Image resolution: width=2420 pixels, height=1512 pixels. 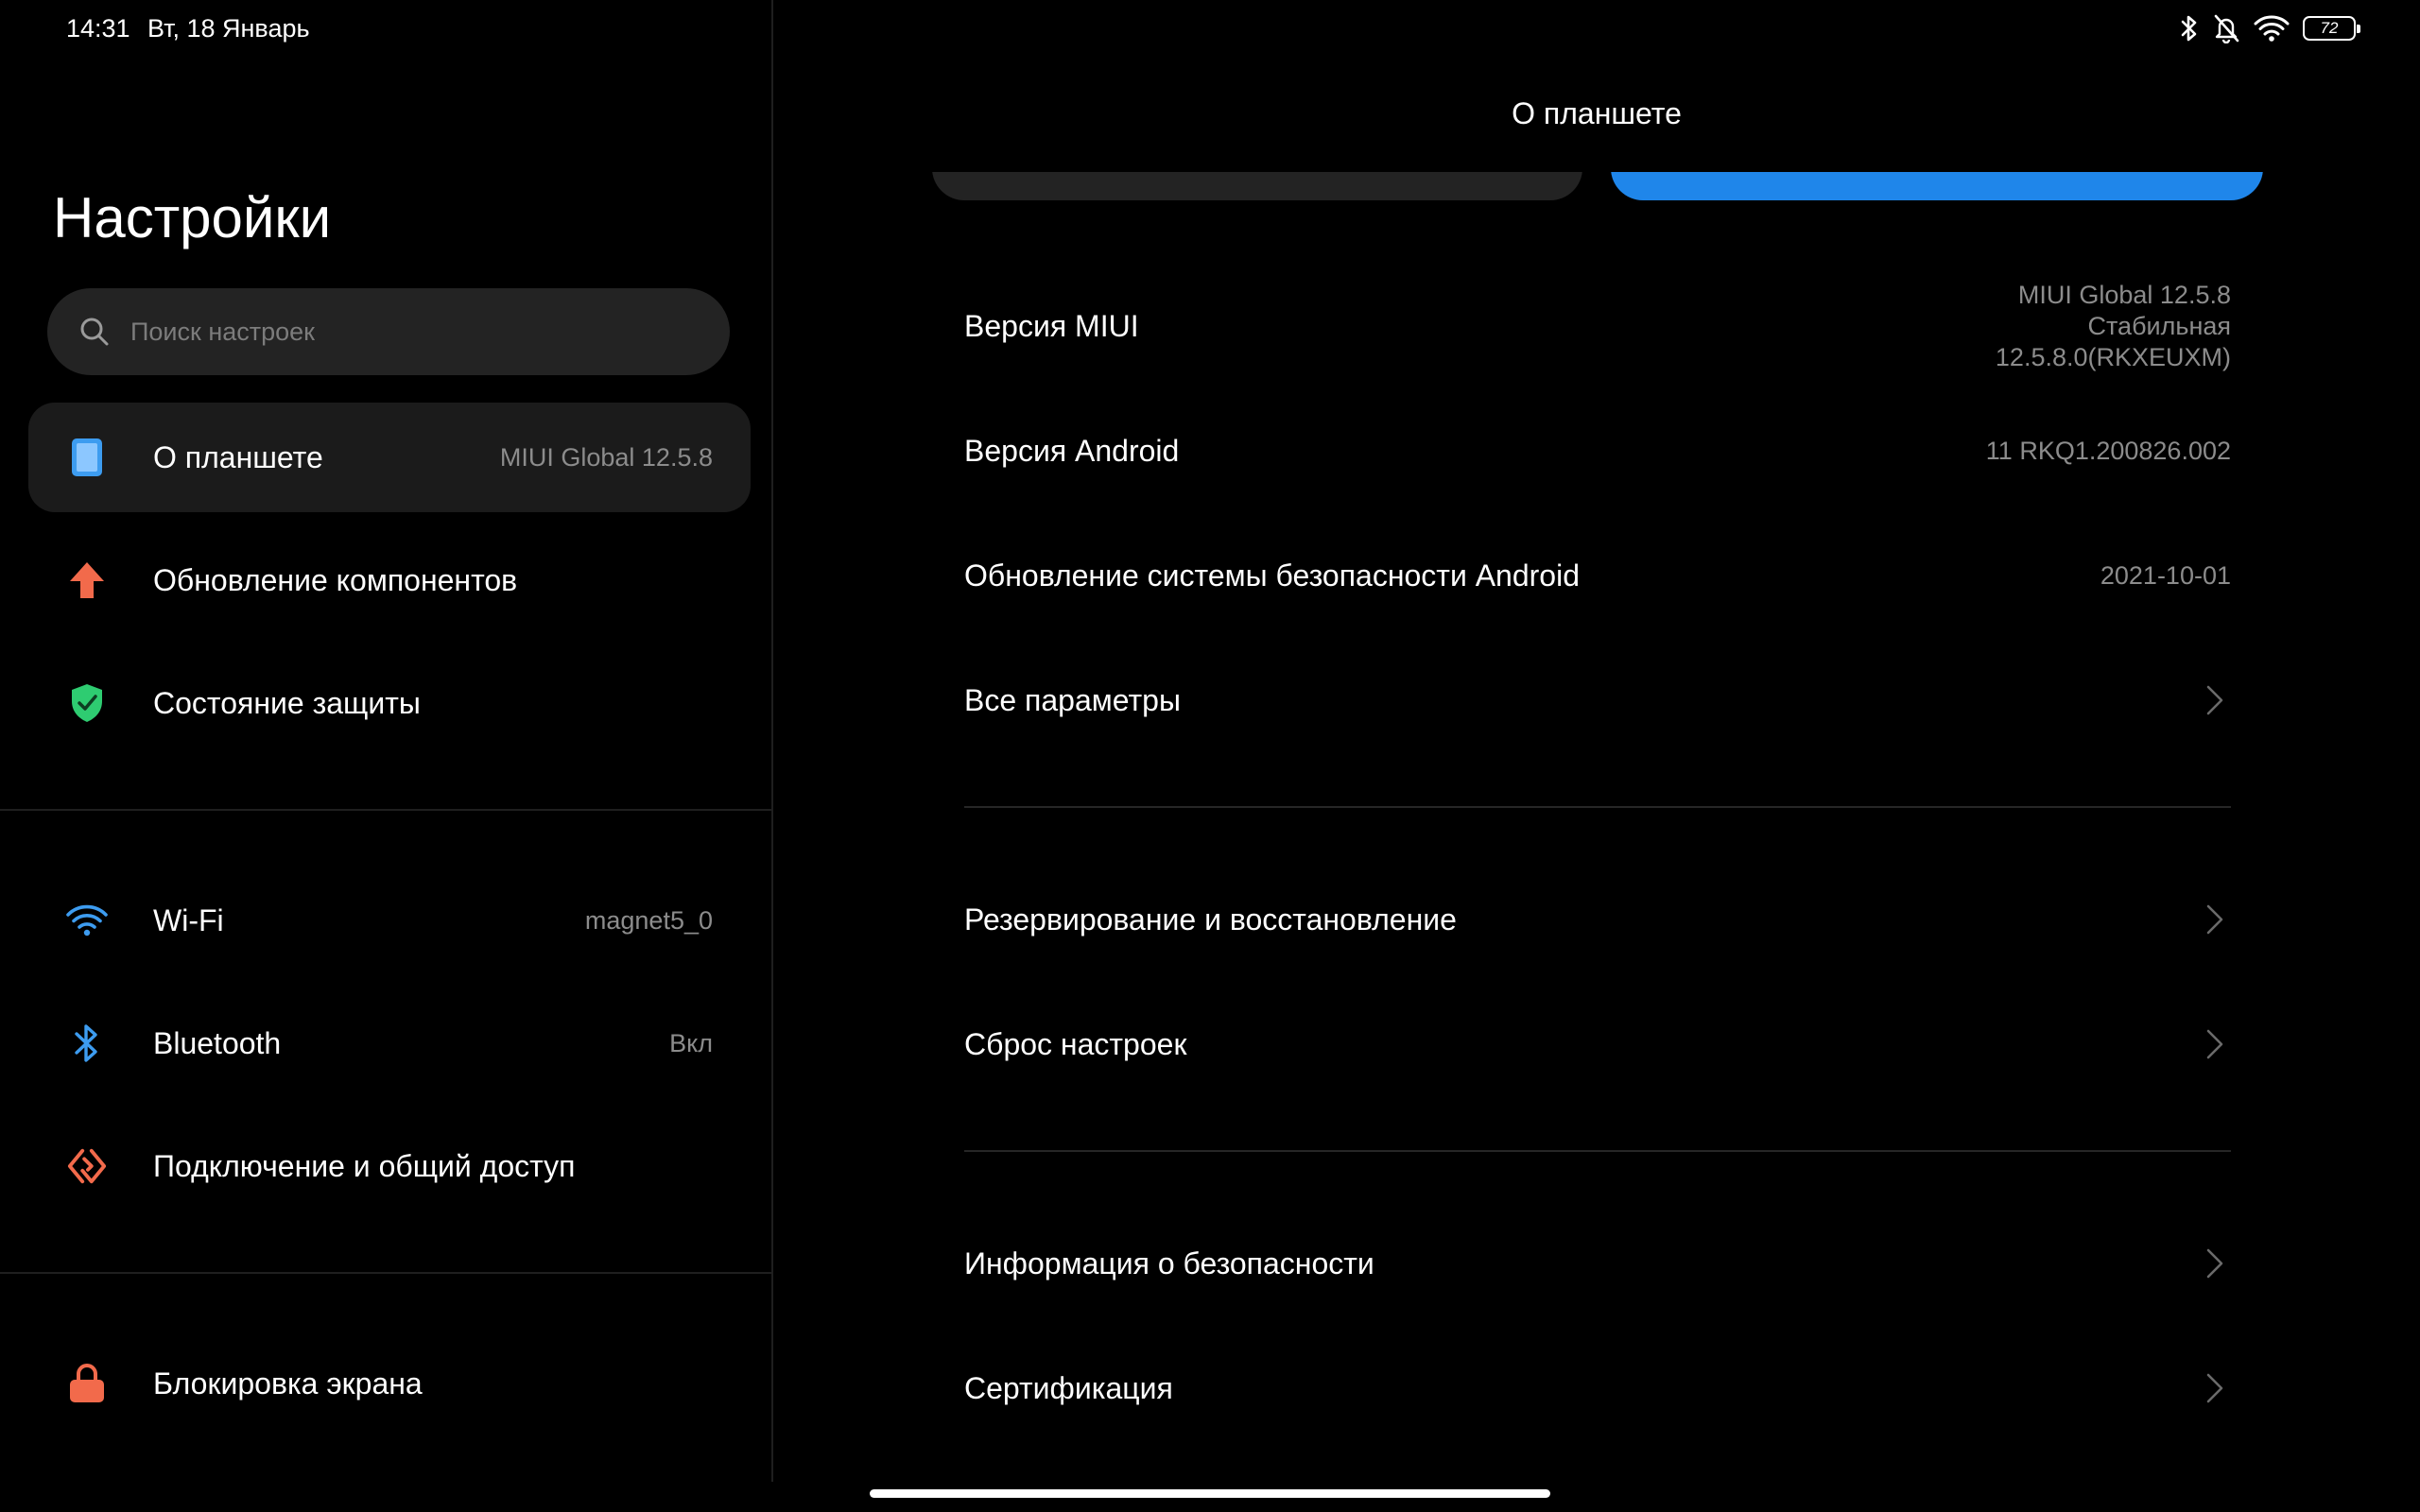 What do you see at coordinates (1597, 1044) in the screenshot?
I see `row-factory-reset: Сброс настроек` at bounding box center [1597, 1044].